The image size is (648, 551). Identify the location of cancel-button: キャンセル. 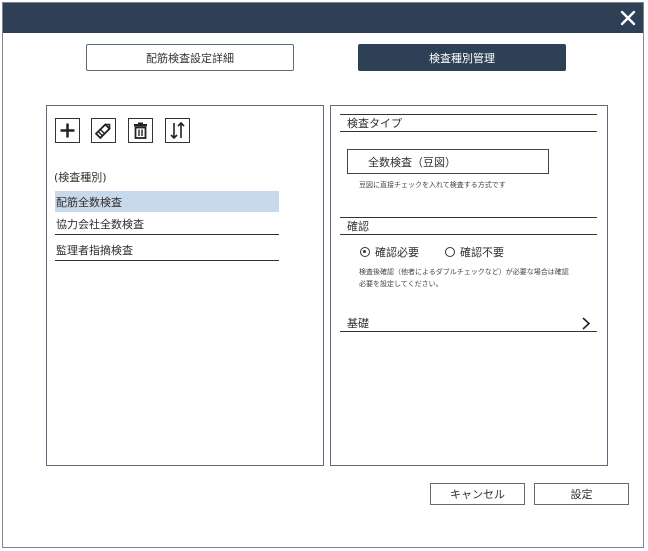
(477, 494).